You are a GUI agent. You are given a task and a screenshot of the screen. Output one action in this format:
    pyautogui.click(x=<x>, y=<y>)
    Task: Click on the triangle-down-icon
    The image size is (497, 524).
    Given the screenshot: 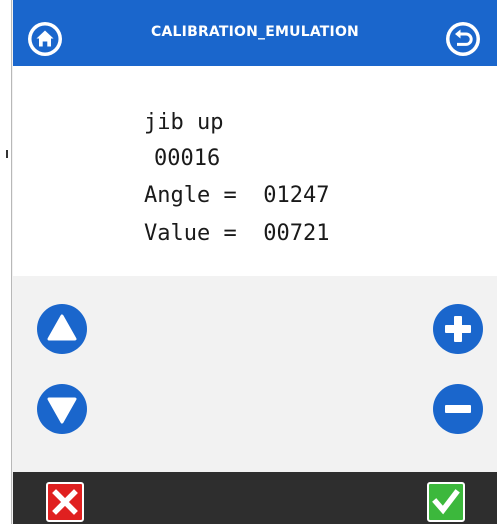 What is the action you would take?
    pyautogui.click(x=62, y=409)
    